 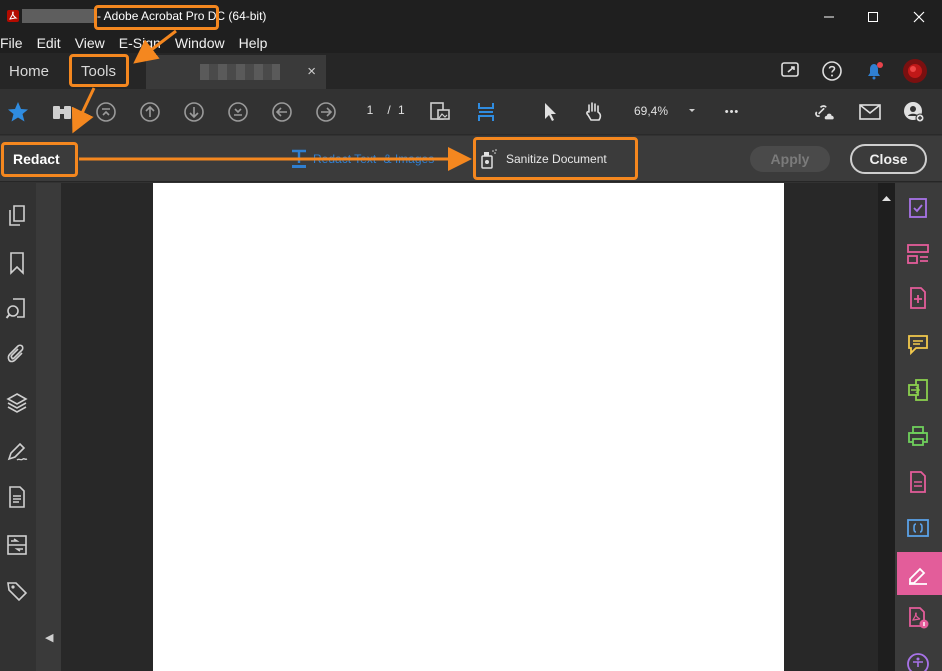 I want to click on page-indicator: 1 / 1, so click(x=382, y=110).